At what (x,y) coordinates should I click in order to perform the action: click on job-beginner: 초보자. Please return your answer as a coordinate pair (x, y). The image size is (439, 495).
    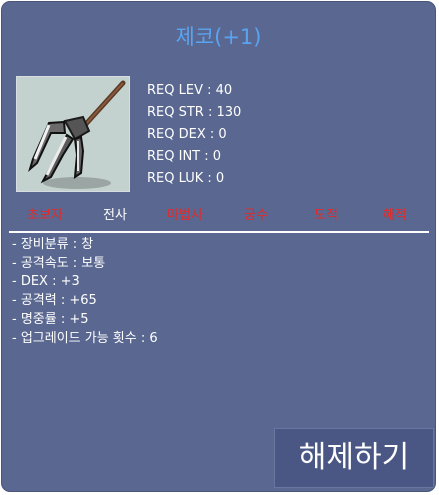
    Looking at the image, I should click on (45, 215).